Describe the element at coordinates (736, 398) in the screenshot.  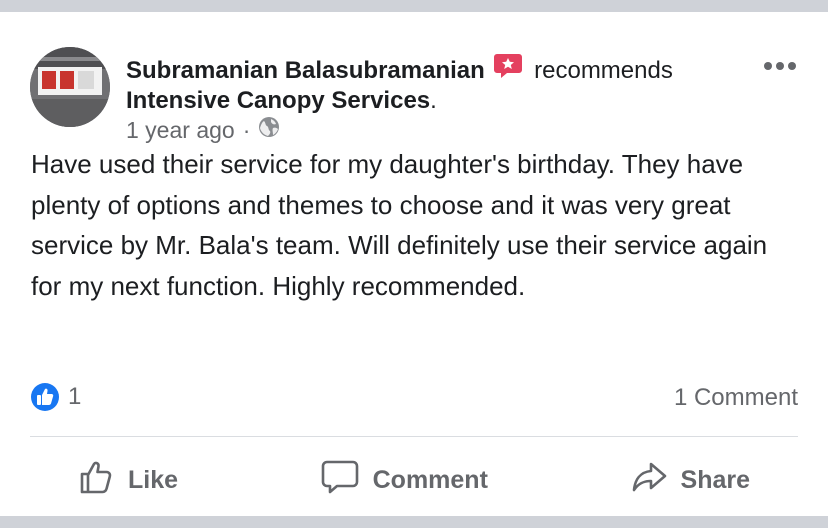
I see `comments-count-link: 1 Comment` at that location.